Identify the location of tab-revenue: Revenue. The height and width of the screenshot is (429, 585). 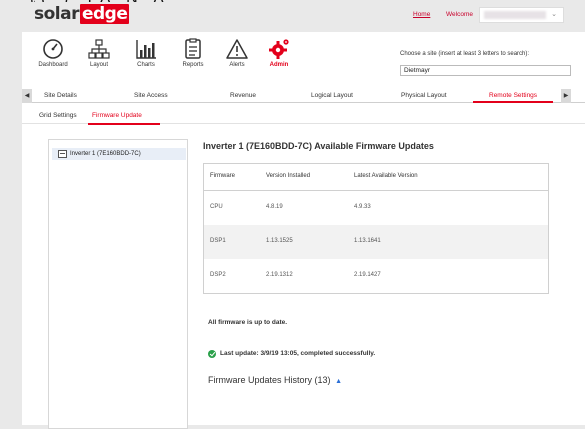
(243, 95).